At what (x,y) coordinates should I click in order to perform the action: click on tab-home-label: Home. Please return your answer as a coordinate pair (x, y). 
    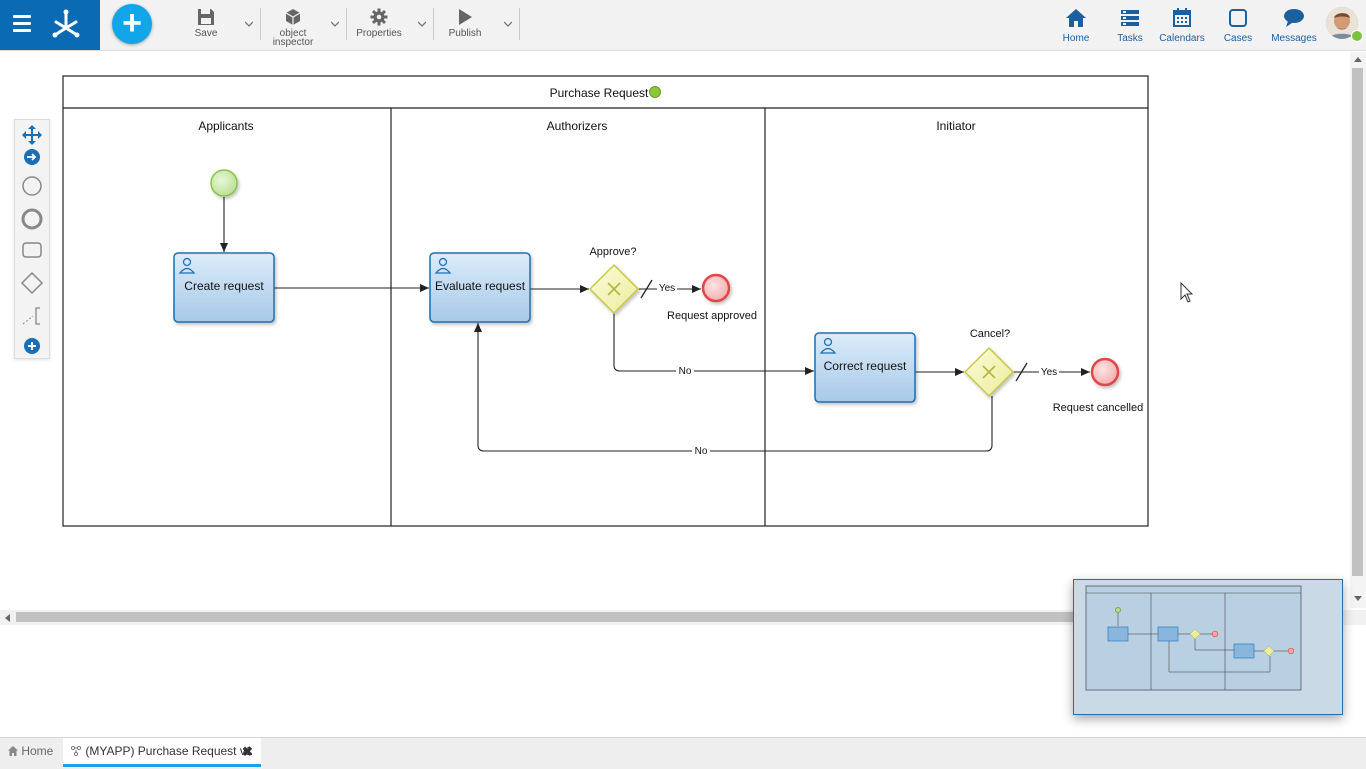
    Looking at the image, I should click on (37, 751).